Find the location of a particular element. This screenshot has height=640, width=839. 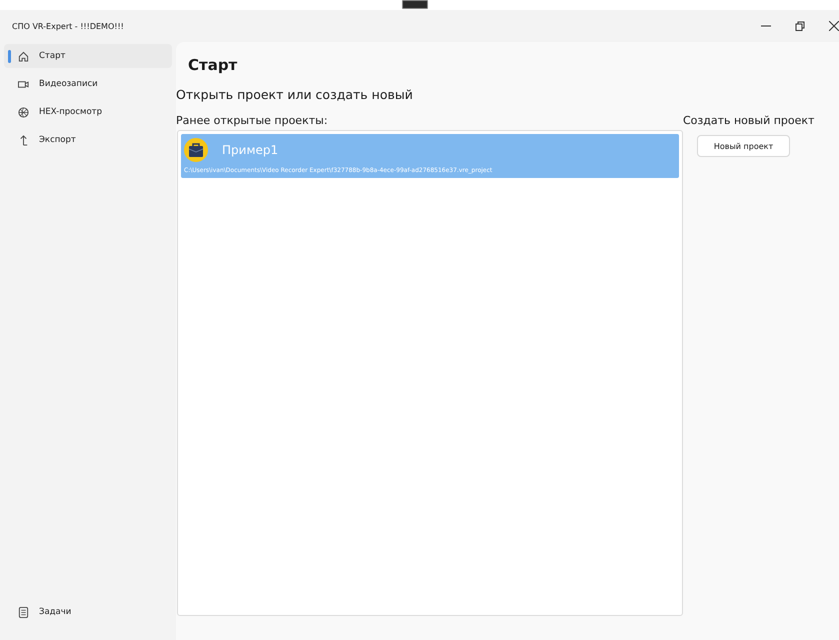

document-icon is located at coordinates (23, 612).